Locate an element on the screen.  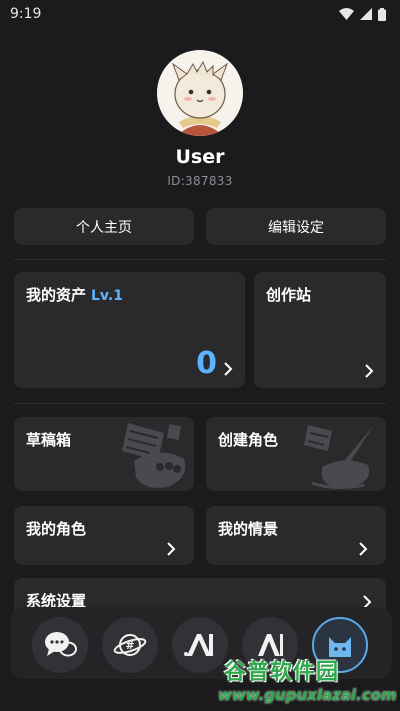
drafts-card: 草稿箱 is located at coordinates (104, 454).